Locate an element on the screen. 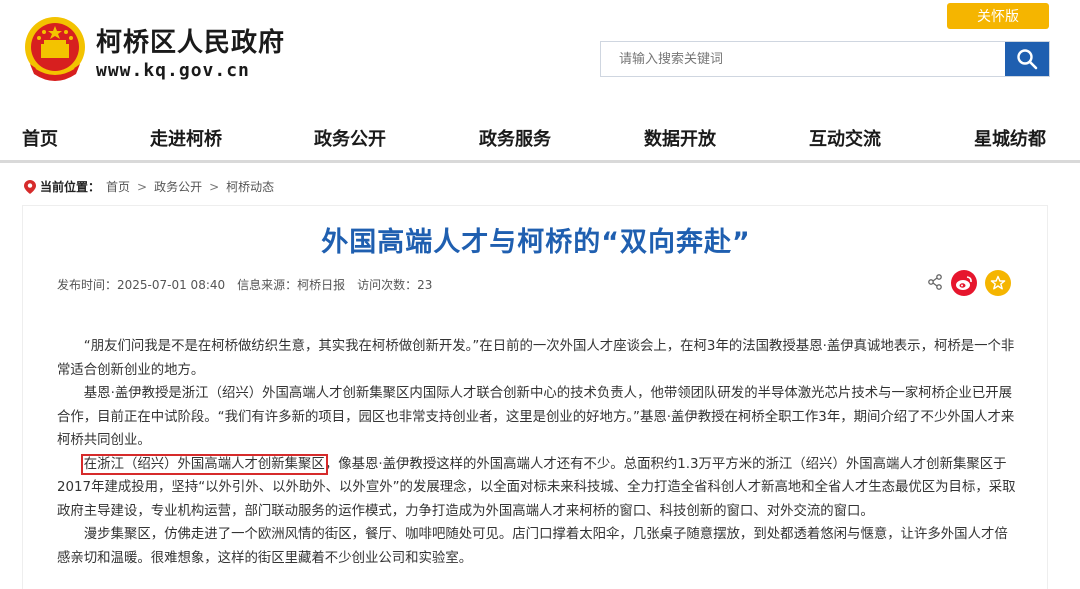  care-mode-button: 关怀版 is located at coordinates (998, 16).